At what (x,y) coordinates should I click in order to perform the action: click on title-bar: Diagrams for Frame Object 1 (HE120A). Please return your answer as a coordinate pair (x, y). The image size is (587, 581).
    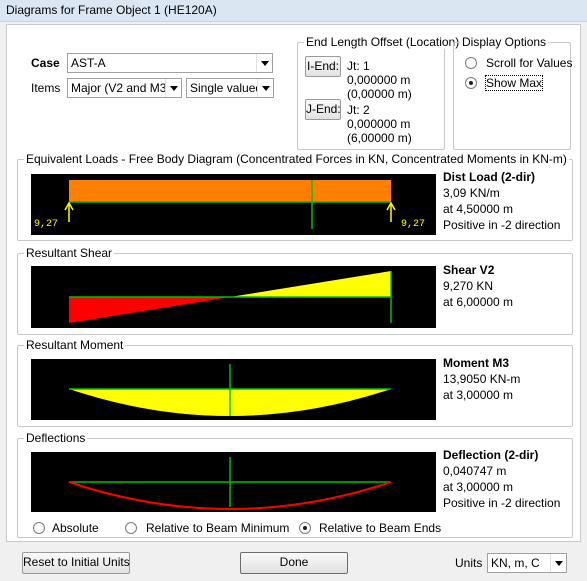
    Looking at the image, I should click on (293, 11).